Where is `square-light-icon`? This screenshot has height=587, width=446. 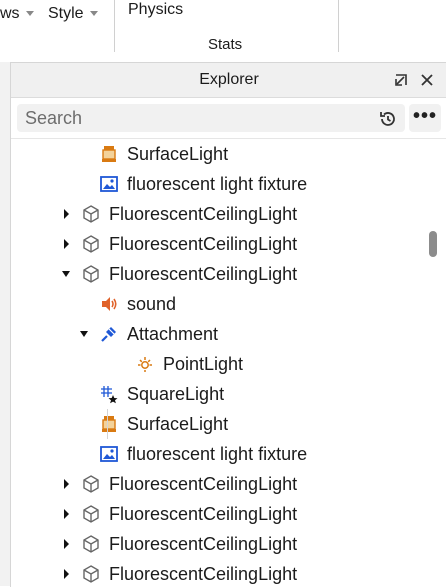
square-light-icon is located at coordinates (109, 394).